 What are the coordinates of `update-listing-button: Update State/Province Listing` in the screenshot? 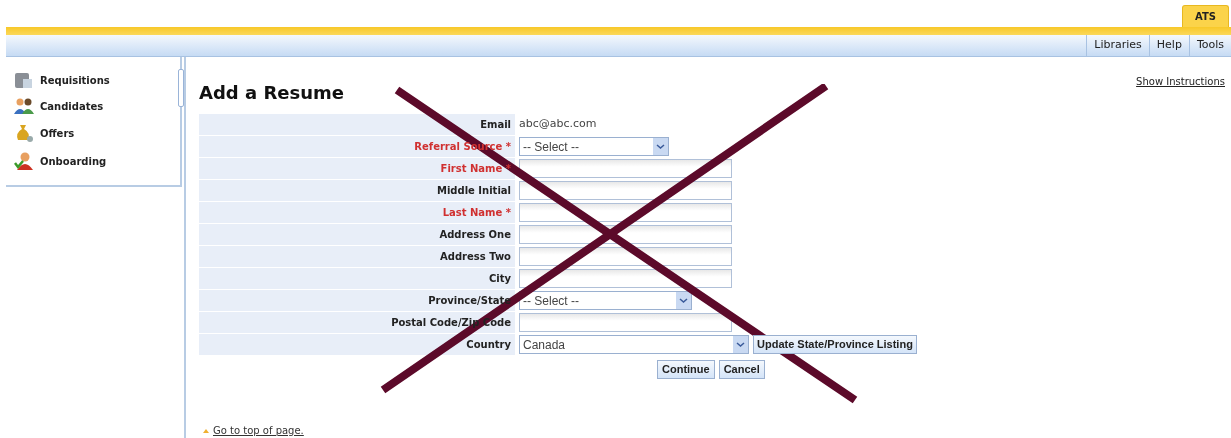 It's located at (835, 344).